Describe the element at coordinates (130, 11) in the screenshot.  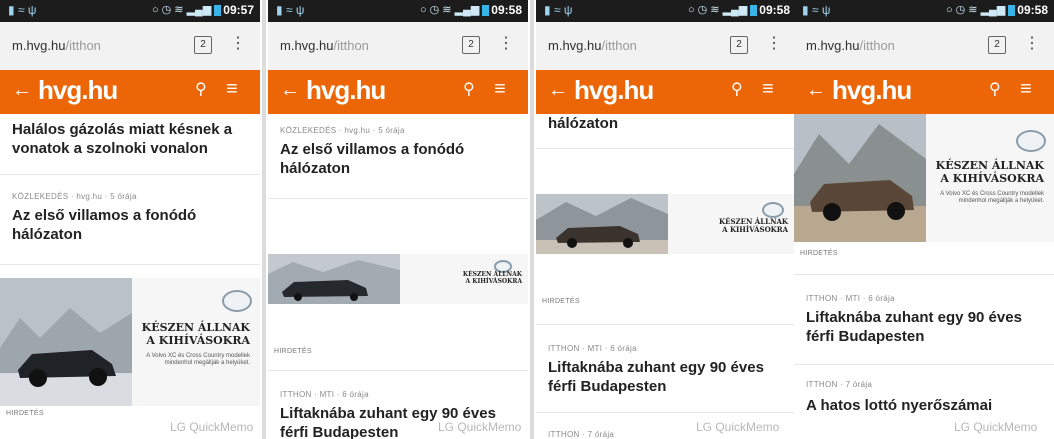
I see `status-bar: ▮ ≈ ψ ○ ◷ ≋ ▂▄▆ 09:57` at that location.